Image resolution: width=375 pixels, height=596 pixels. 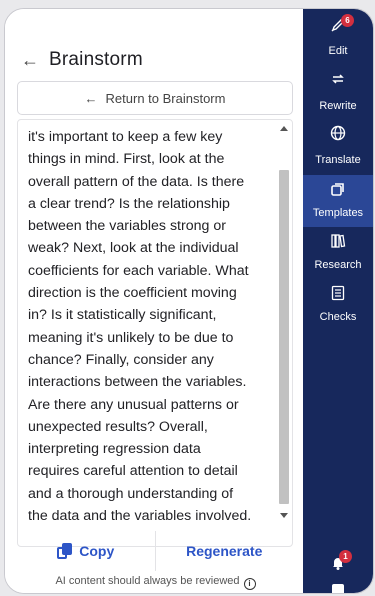 I want to click on panel-header: ← Brainstorm, so click(x=82, y=60).